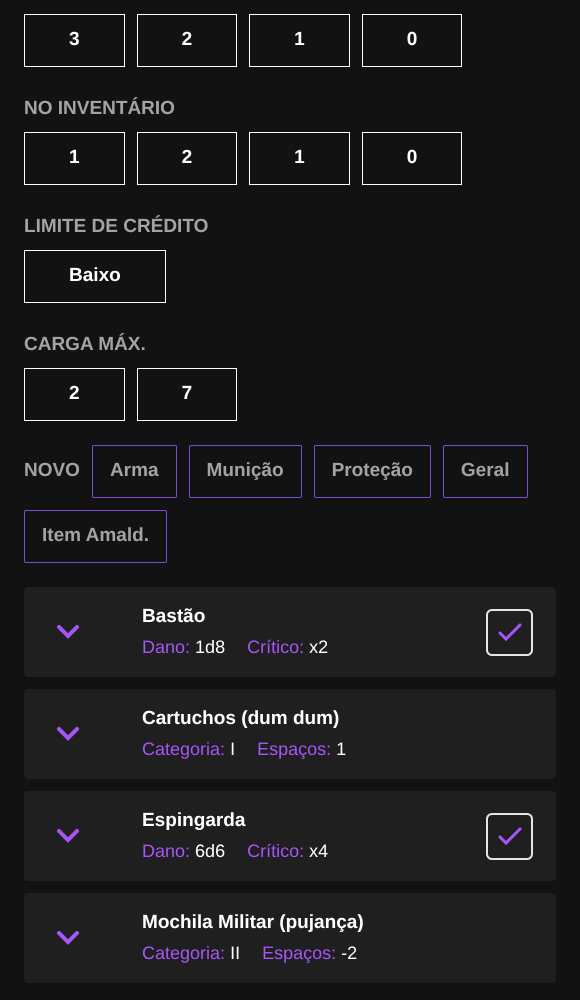  Describe the element at coordinates (52, 471) in the screenshot. I see `new-label: NOVO` at that location.